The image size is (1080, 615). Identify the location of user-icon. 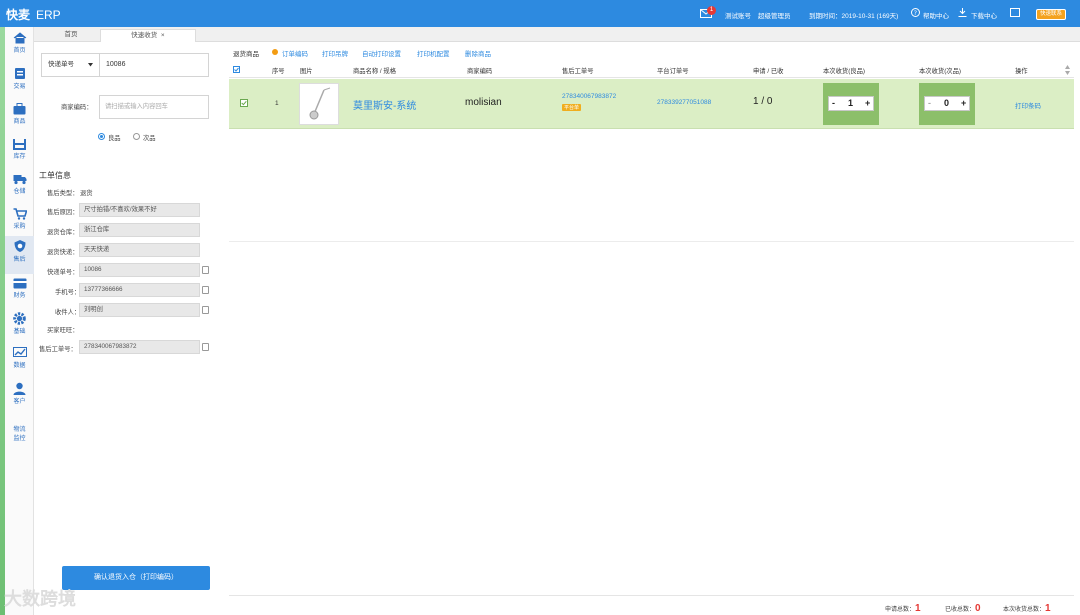
(19, 388).